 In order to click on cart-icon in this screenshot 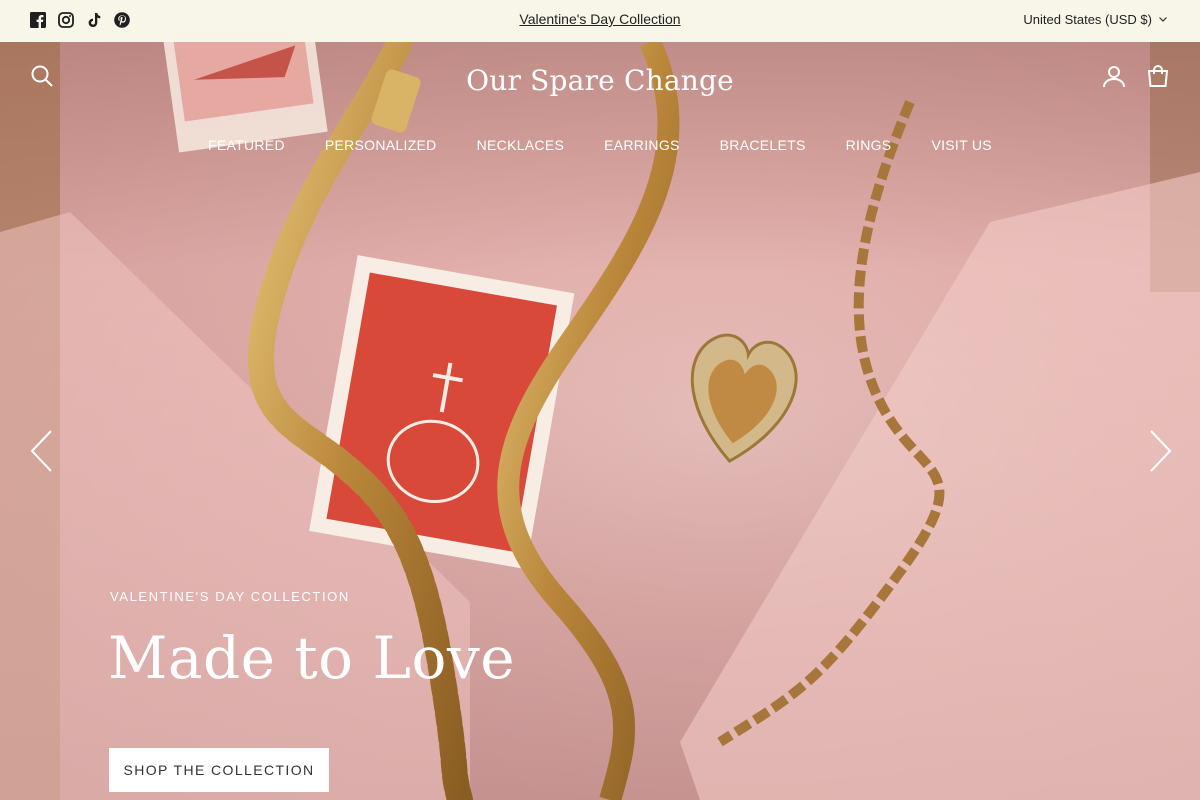, I will do `click(1158, 78)`.